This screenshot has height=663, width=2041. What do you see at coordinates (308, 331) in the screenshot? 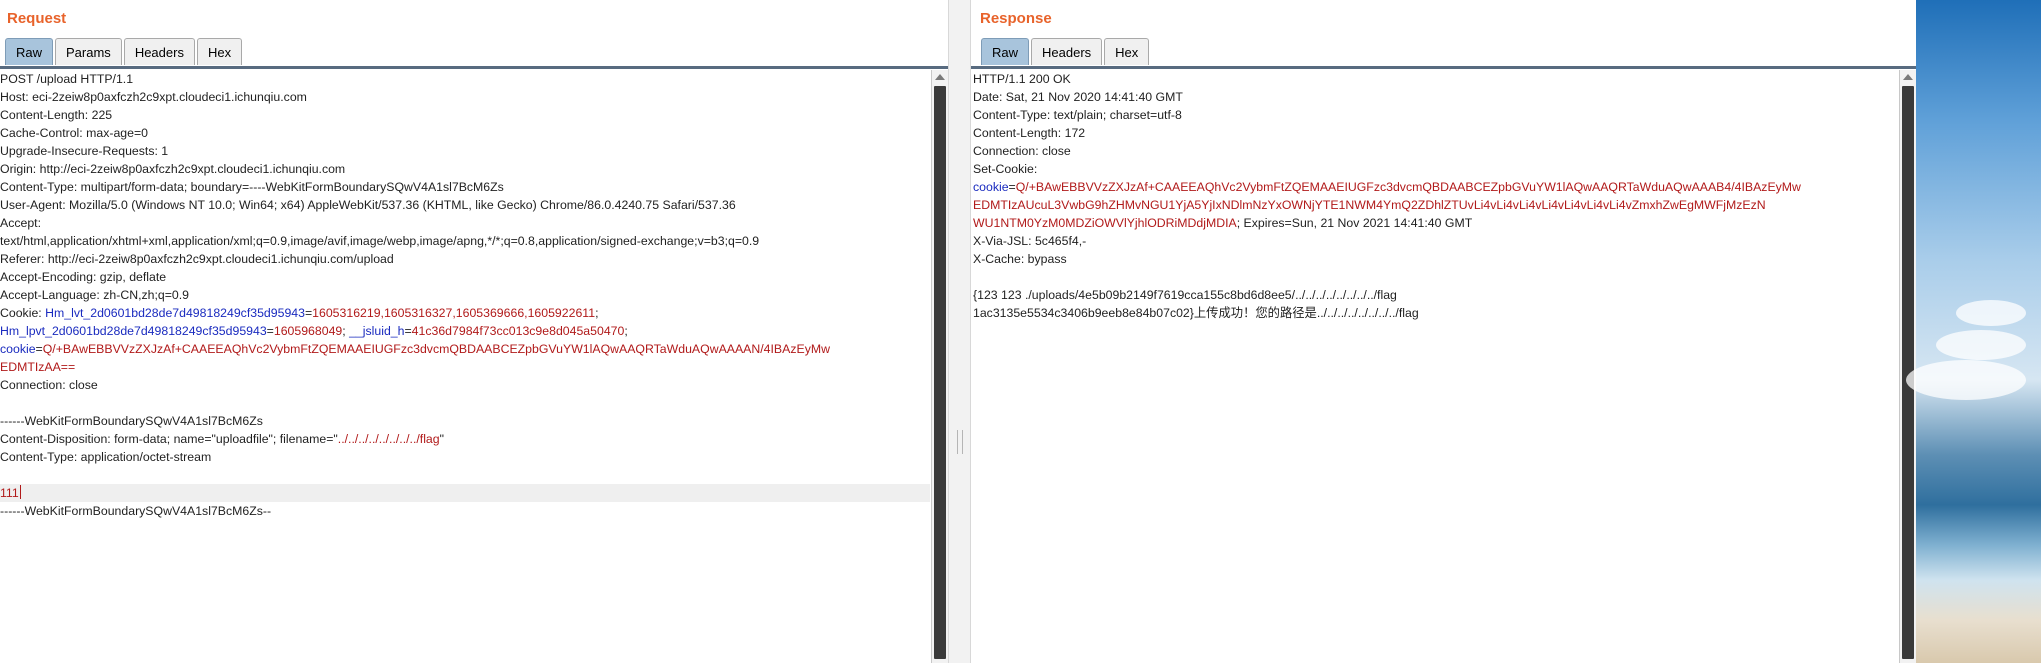
I see `param-value: 1605968049` at bounding box center [308, 331].